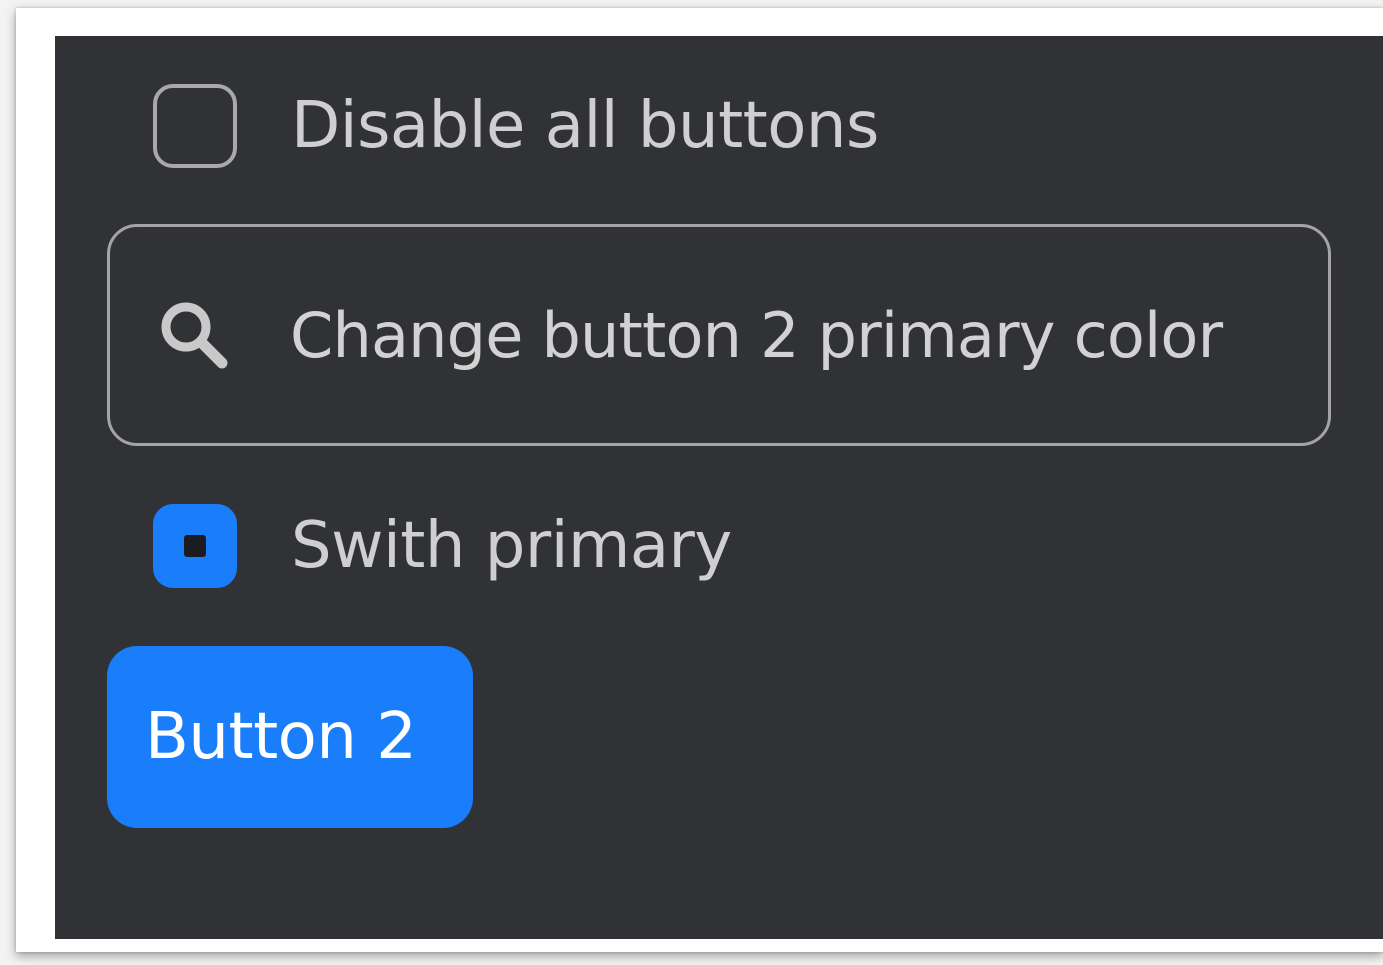 The image size is (1383, 965). I want to click on disable-all-buttons-label: Disable all buttons, so click(585, 126).